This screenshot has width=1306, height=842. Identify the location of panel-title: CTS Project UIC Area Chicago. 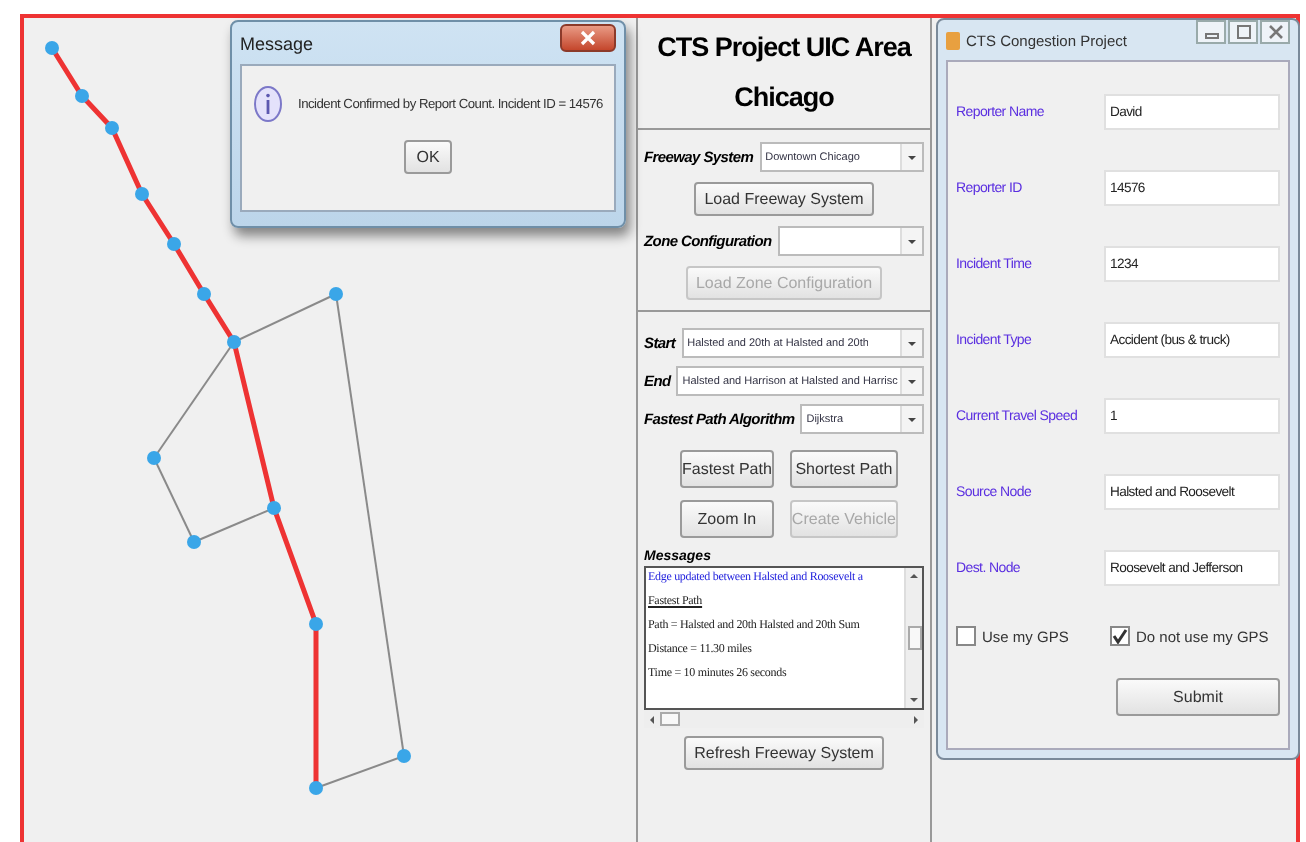
(784, 74).